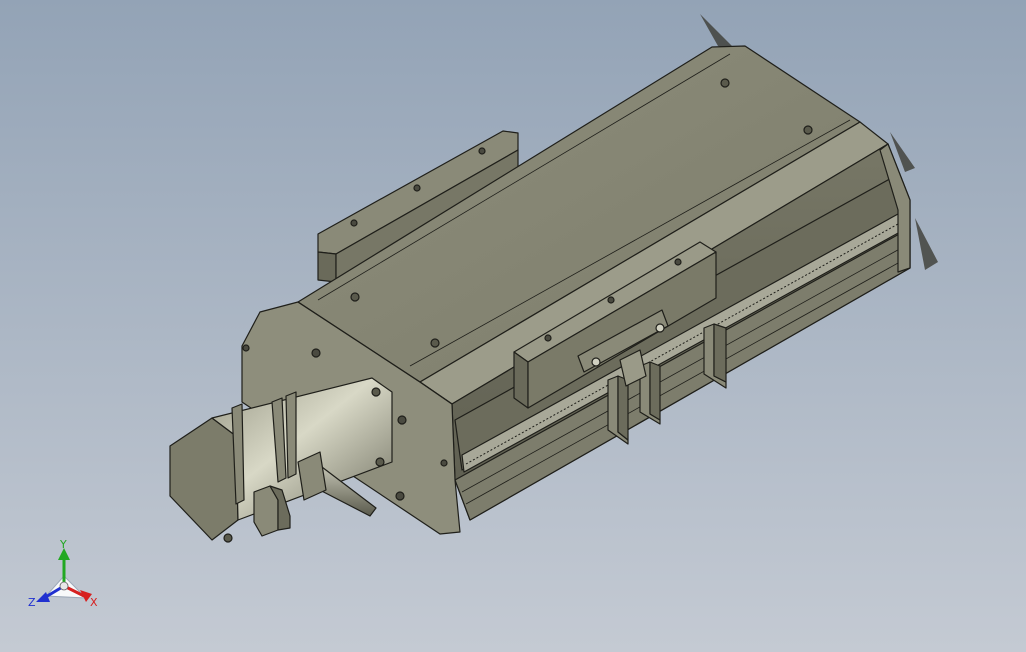 Image resolution: width=1026 pixels, height=652 pixels. Describe the element at coordinates (63, 573) in the screenshot. I see `coordinate-triad: Y X Z` at that location.